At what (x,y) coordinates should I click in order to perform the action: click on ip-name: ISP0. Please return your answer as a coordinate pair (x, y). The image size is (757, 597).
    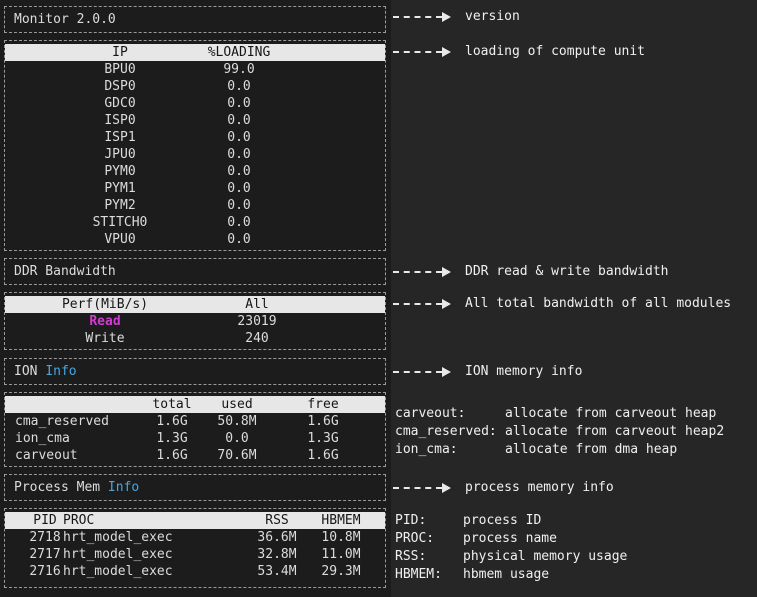
    Looking at the image, I should click on (120, 120).